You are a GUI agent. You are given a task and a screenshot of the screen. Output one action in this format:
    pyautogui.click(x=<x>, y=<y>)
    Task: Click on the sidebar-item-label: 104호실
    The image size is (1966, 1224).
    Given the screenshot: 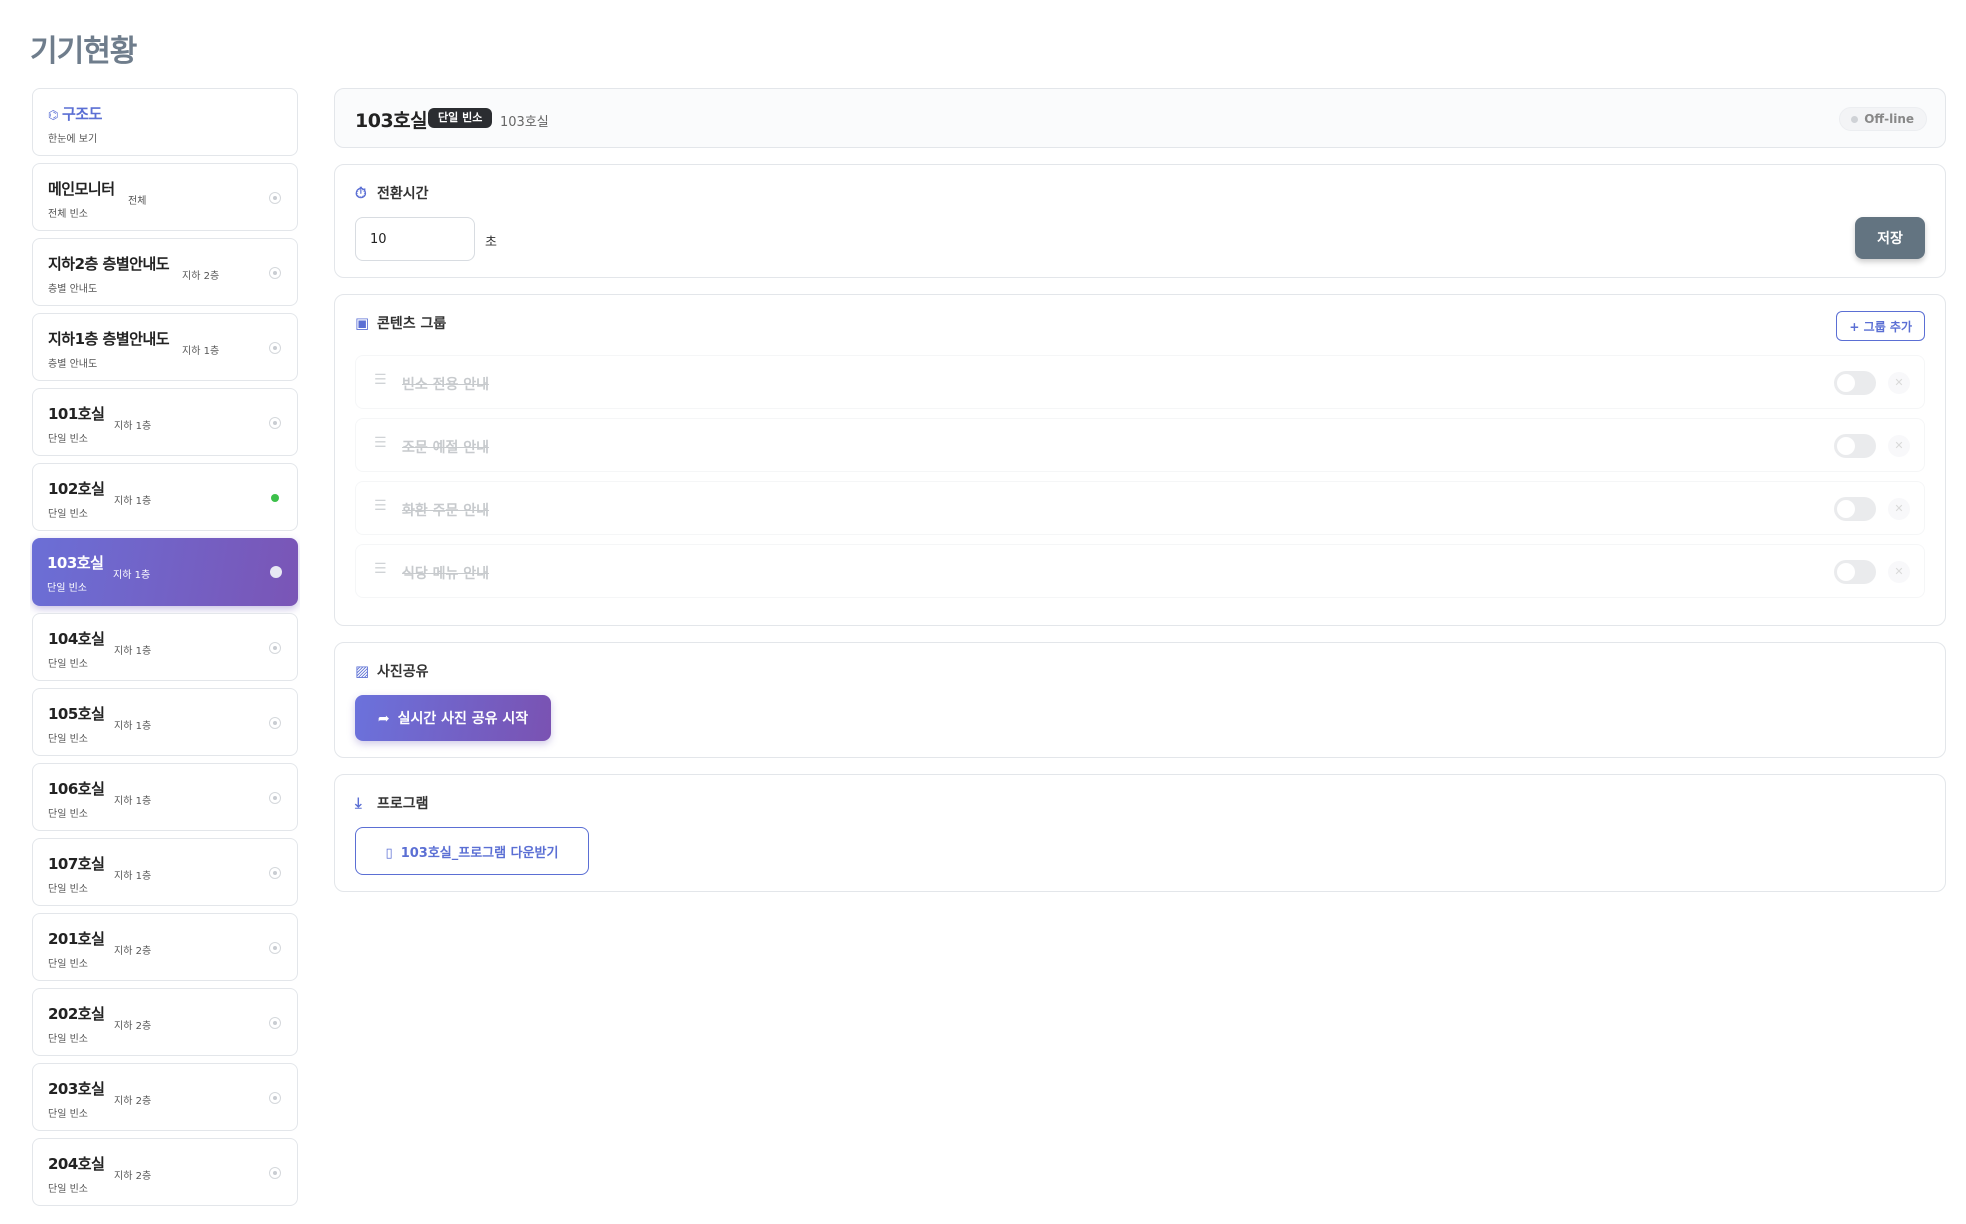 What is the action you would take?
    pyautogui.click(x=76, y=639)
    